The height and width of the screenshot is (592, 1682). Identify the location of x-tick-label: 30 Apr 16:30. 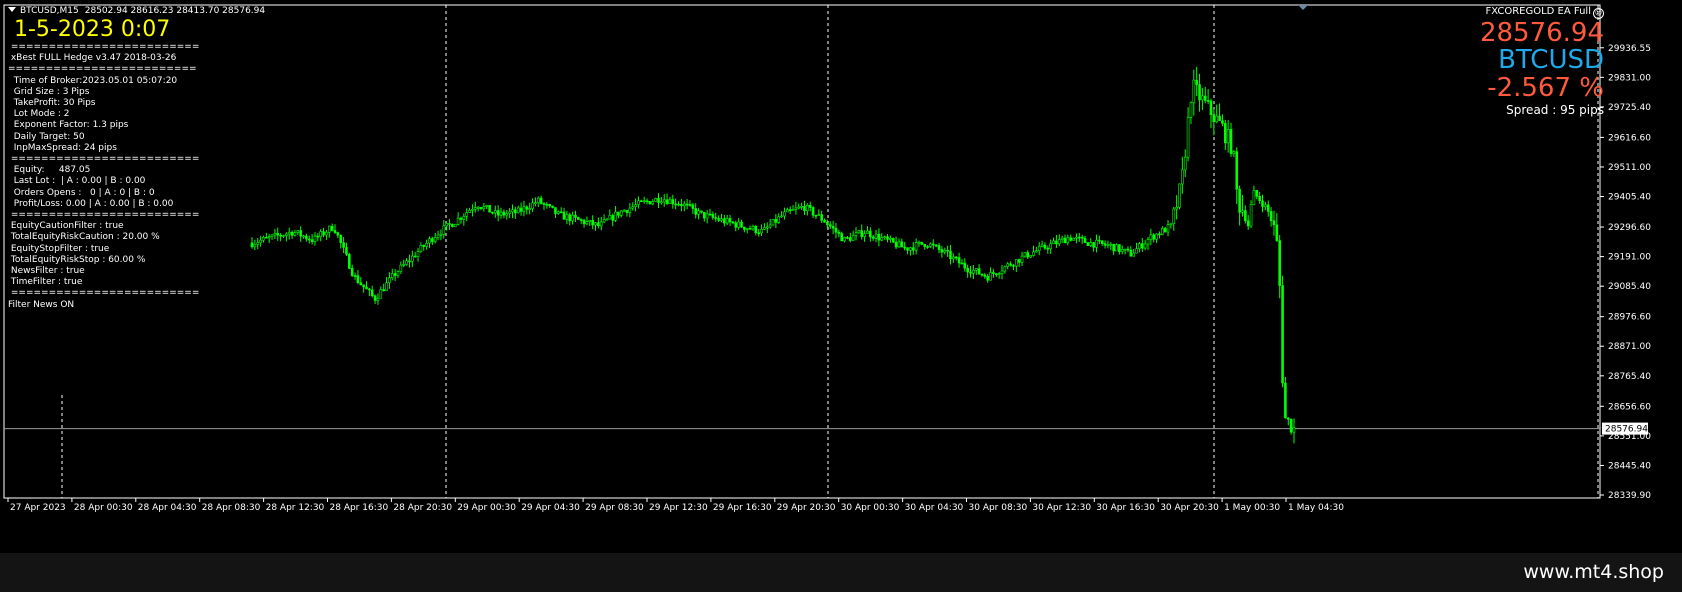
(1125, 508).